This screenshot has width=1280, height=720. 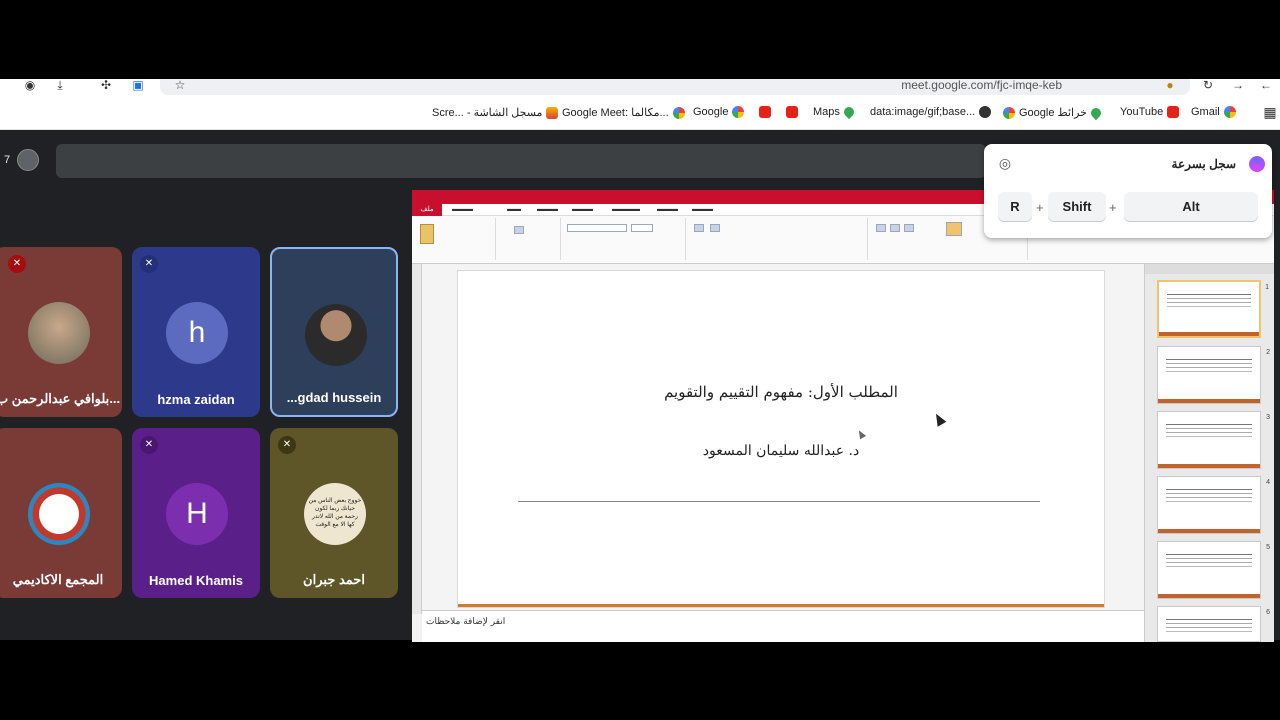 What do you see at coordinates (1040, 207) in the screenshot?
I see `plus-sign: +` at bounding box center [1040, 207].